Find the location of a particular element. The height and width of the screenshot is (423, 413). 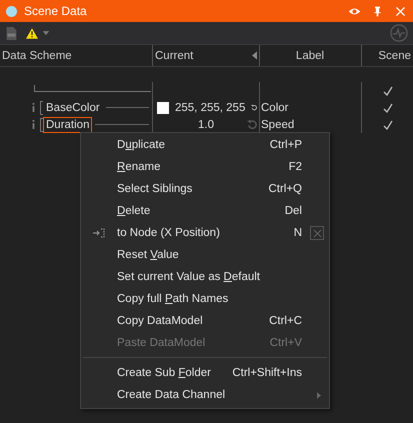

document-icon is located at coordinates (11, 33).